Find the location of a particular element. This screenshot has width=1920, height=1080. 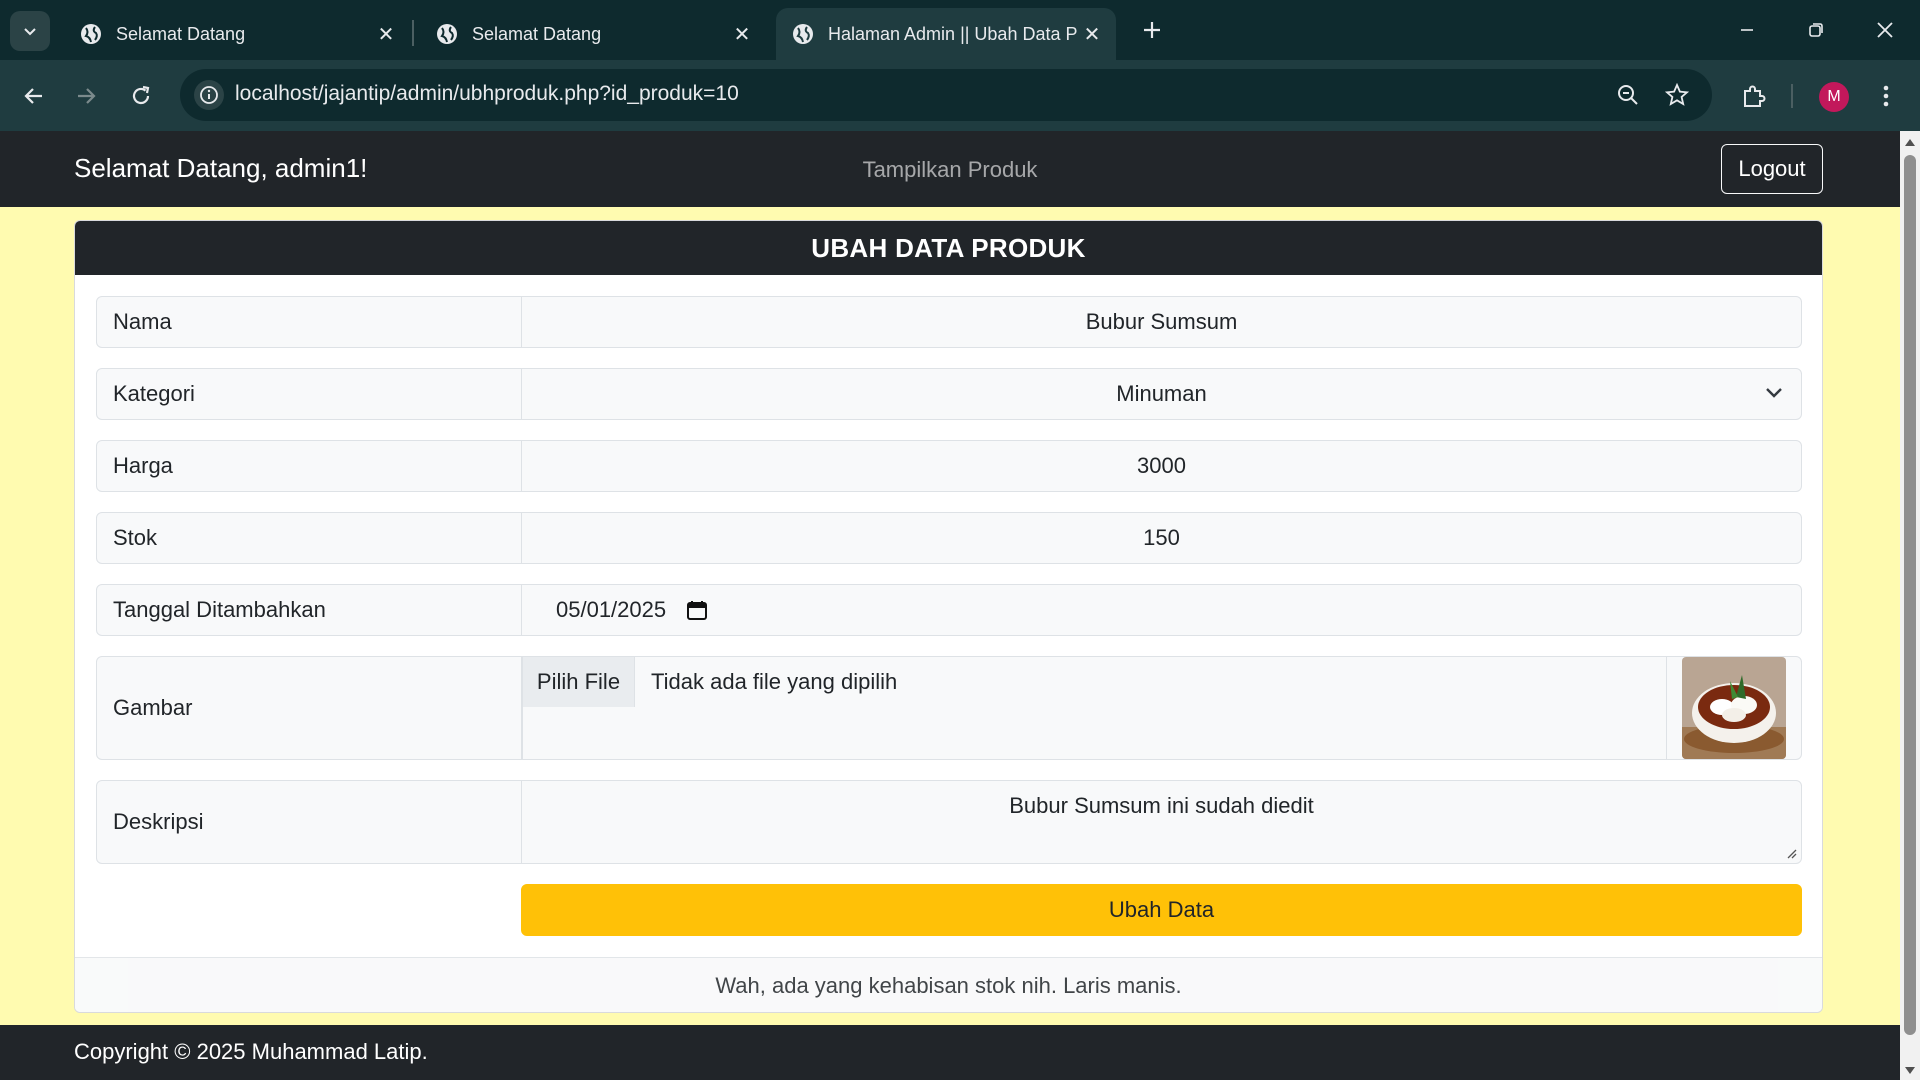

harga-input: 3000 is located at coordinates (1161, 466).